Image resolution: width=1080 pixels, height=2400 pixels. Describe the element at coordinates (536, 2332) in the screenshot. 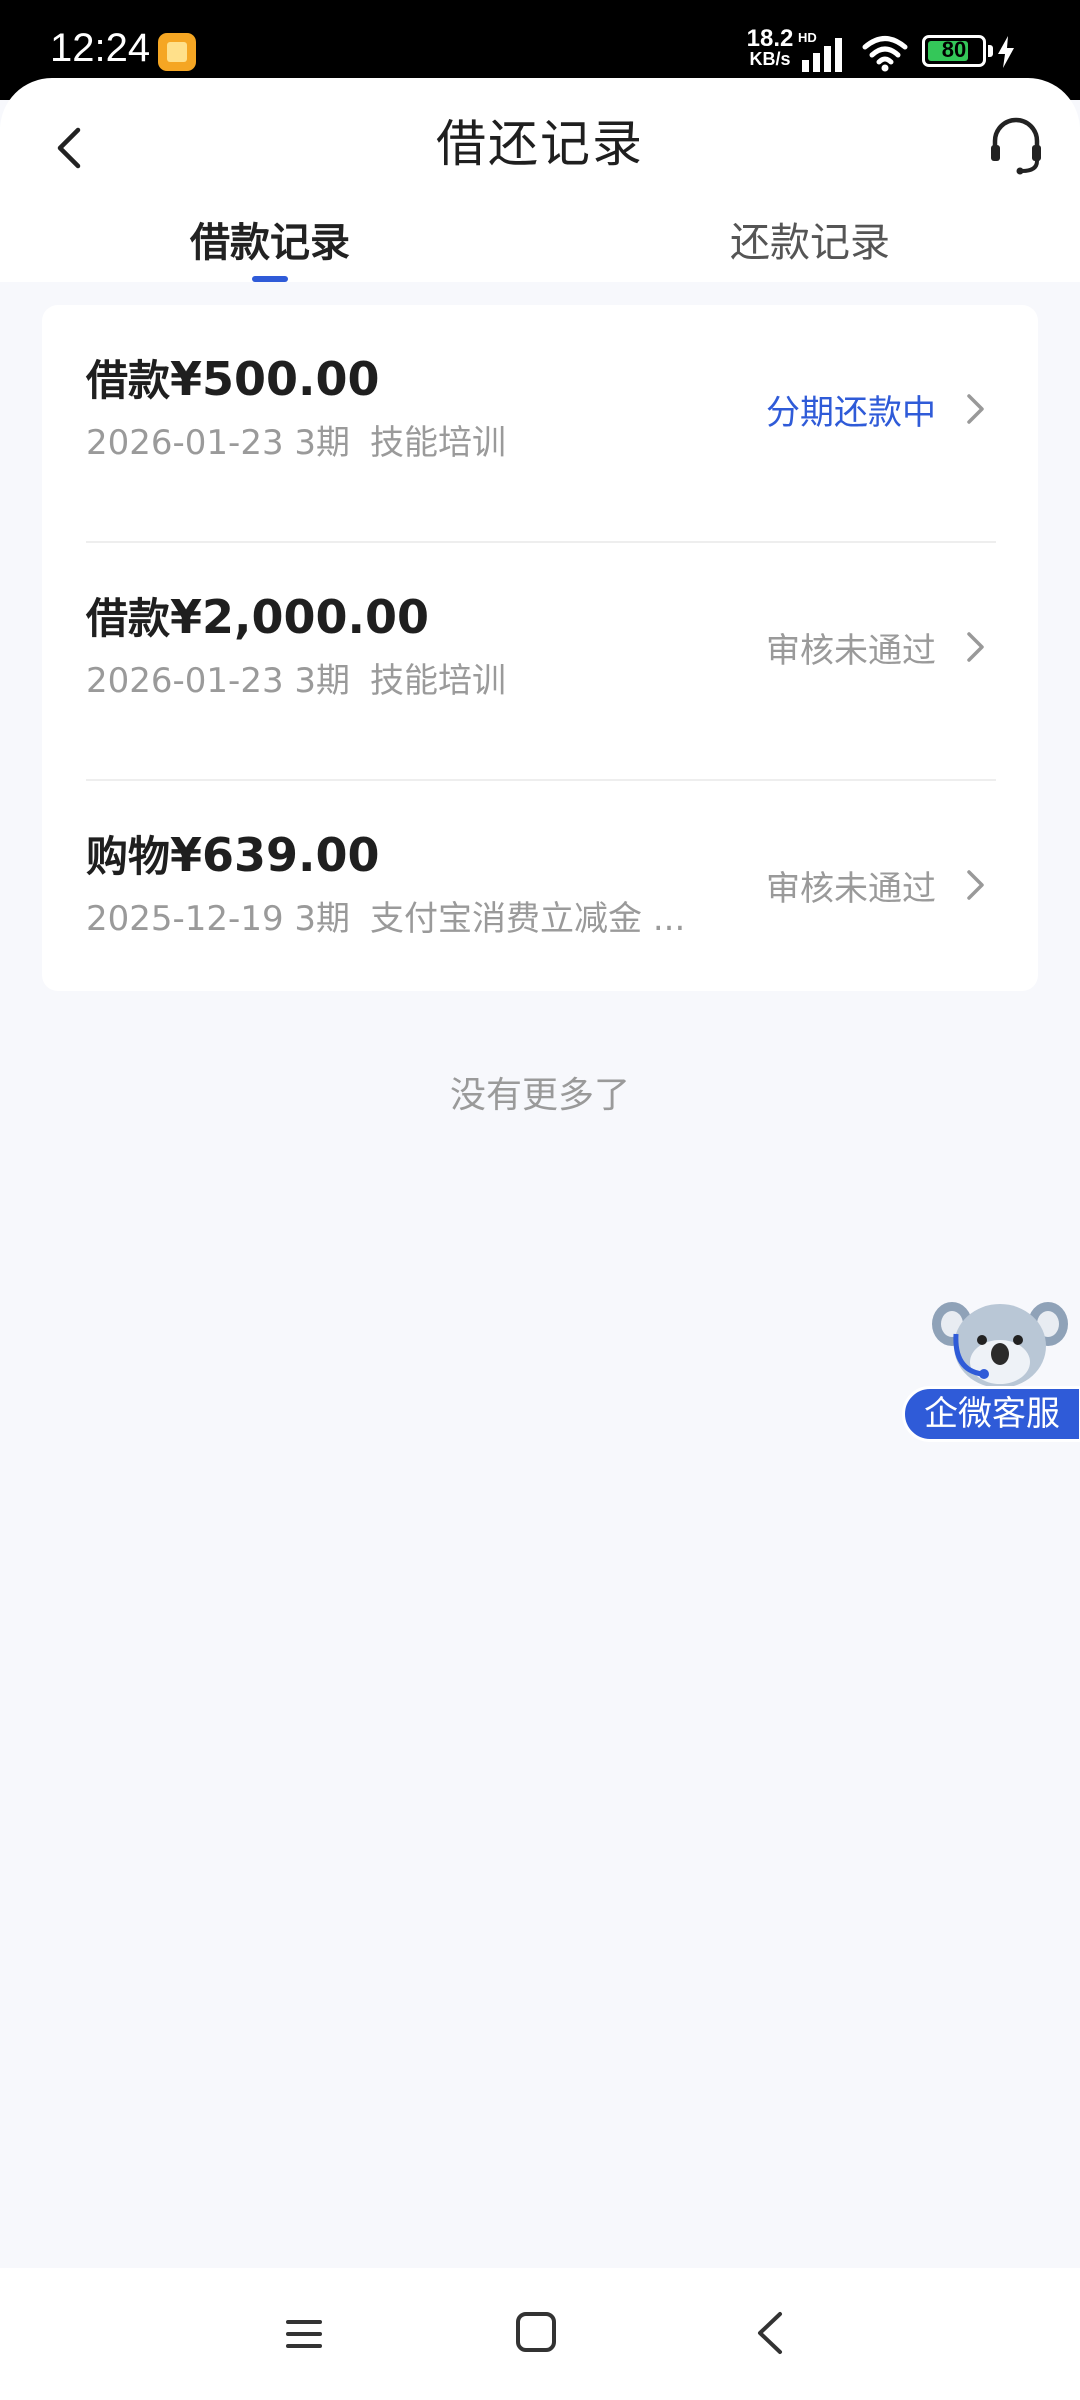

I see `home-square-icon` at that location.